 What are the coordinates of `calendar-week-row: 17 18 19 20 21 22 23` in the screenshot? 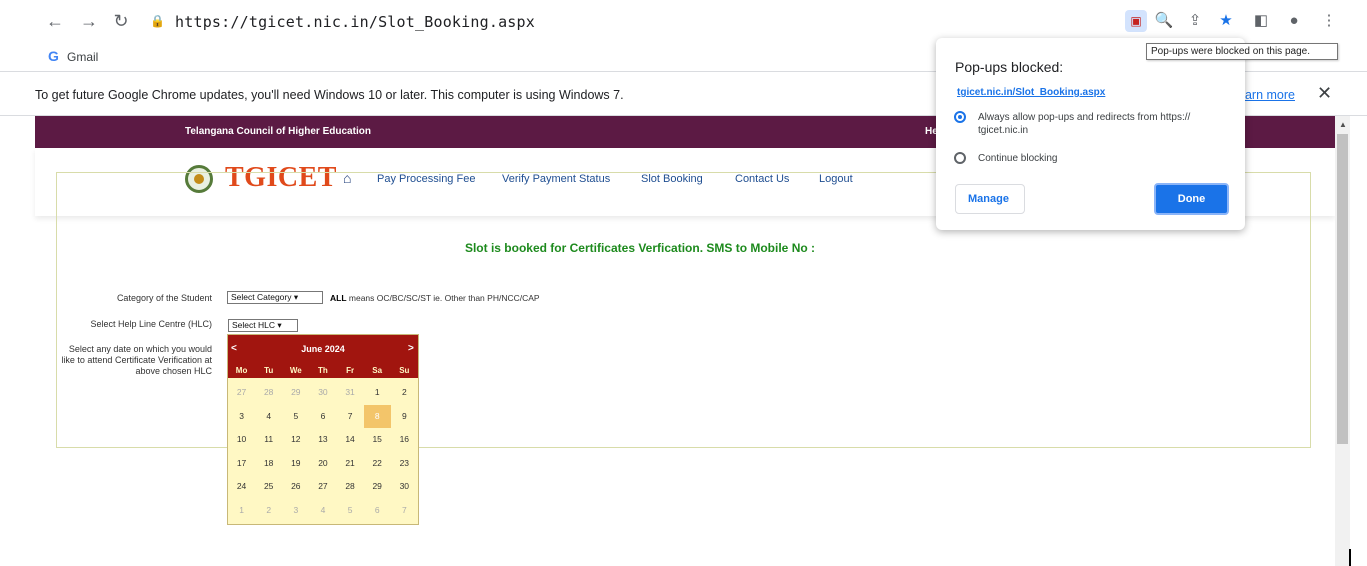 It's located at (323, 464).